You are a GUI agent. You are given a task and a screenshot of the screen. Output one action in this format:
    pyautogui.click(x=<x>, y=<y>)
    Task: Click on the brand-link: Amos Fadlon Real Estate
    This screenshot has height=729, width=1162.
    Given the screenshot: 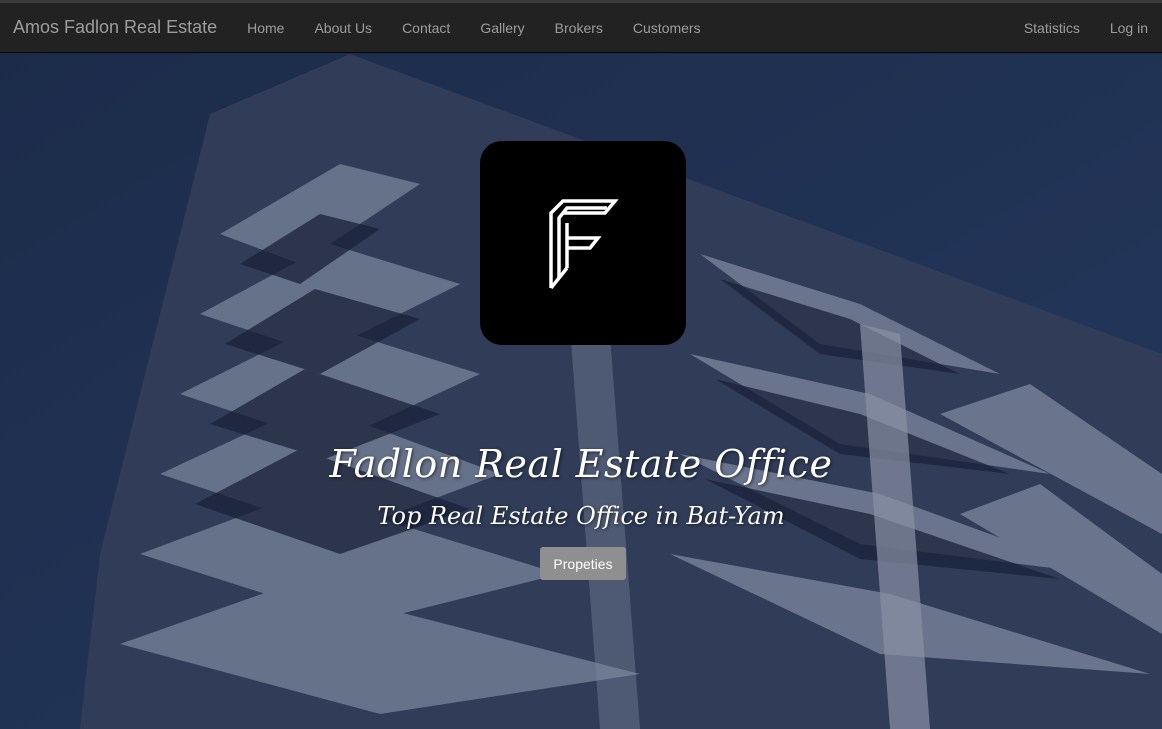 What is the action you would take?
    pyautogui.click(x=115, y=27)
    